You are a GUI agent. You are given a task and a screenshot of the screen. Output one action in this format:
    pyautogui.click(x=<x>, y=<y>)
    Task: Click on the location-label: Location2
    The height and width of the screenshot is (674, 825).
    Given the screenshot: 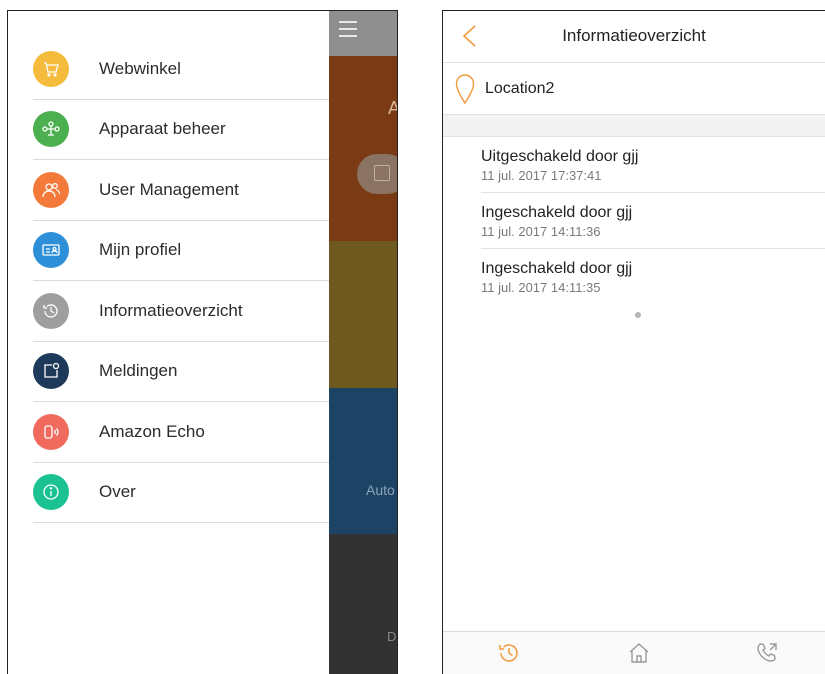 What is the action you would take?
    pyautogui.click(x=520, y=88)
    